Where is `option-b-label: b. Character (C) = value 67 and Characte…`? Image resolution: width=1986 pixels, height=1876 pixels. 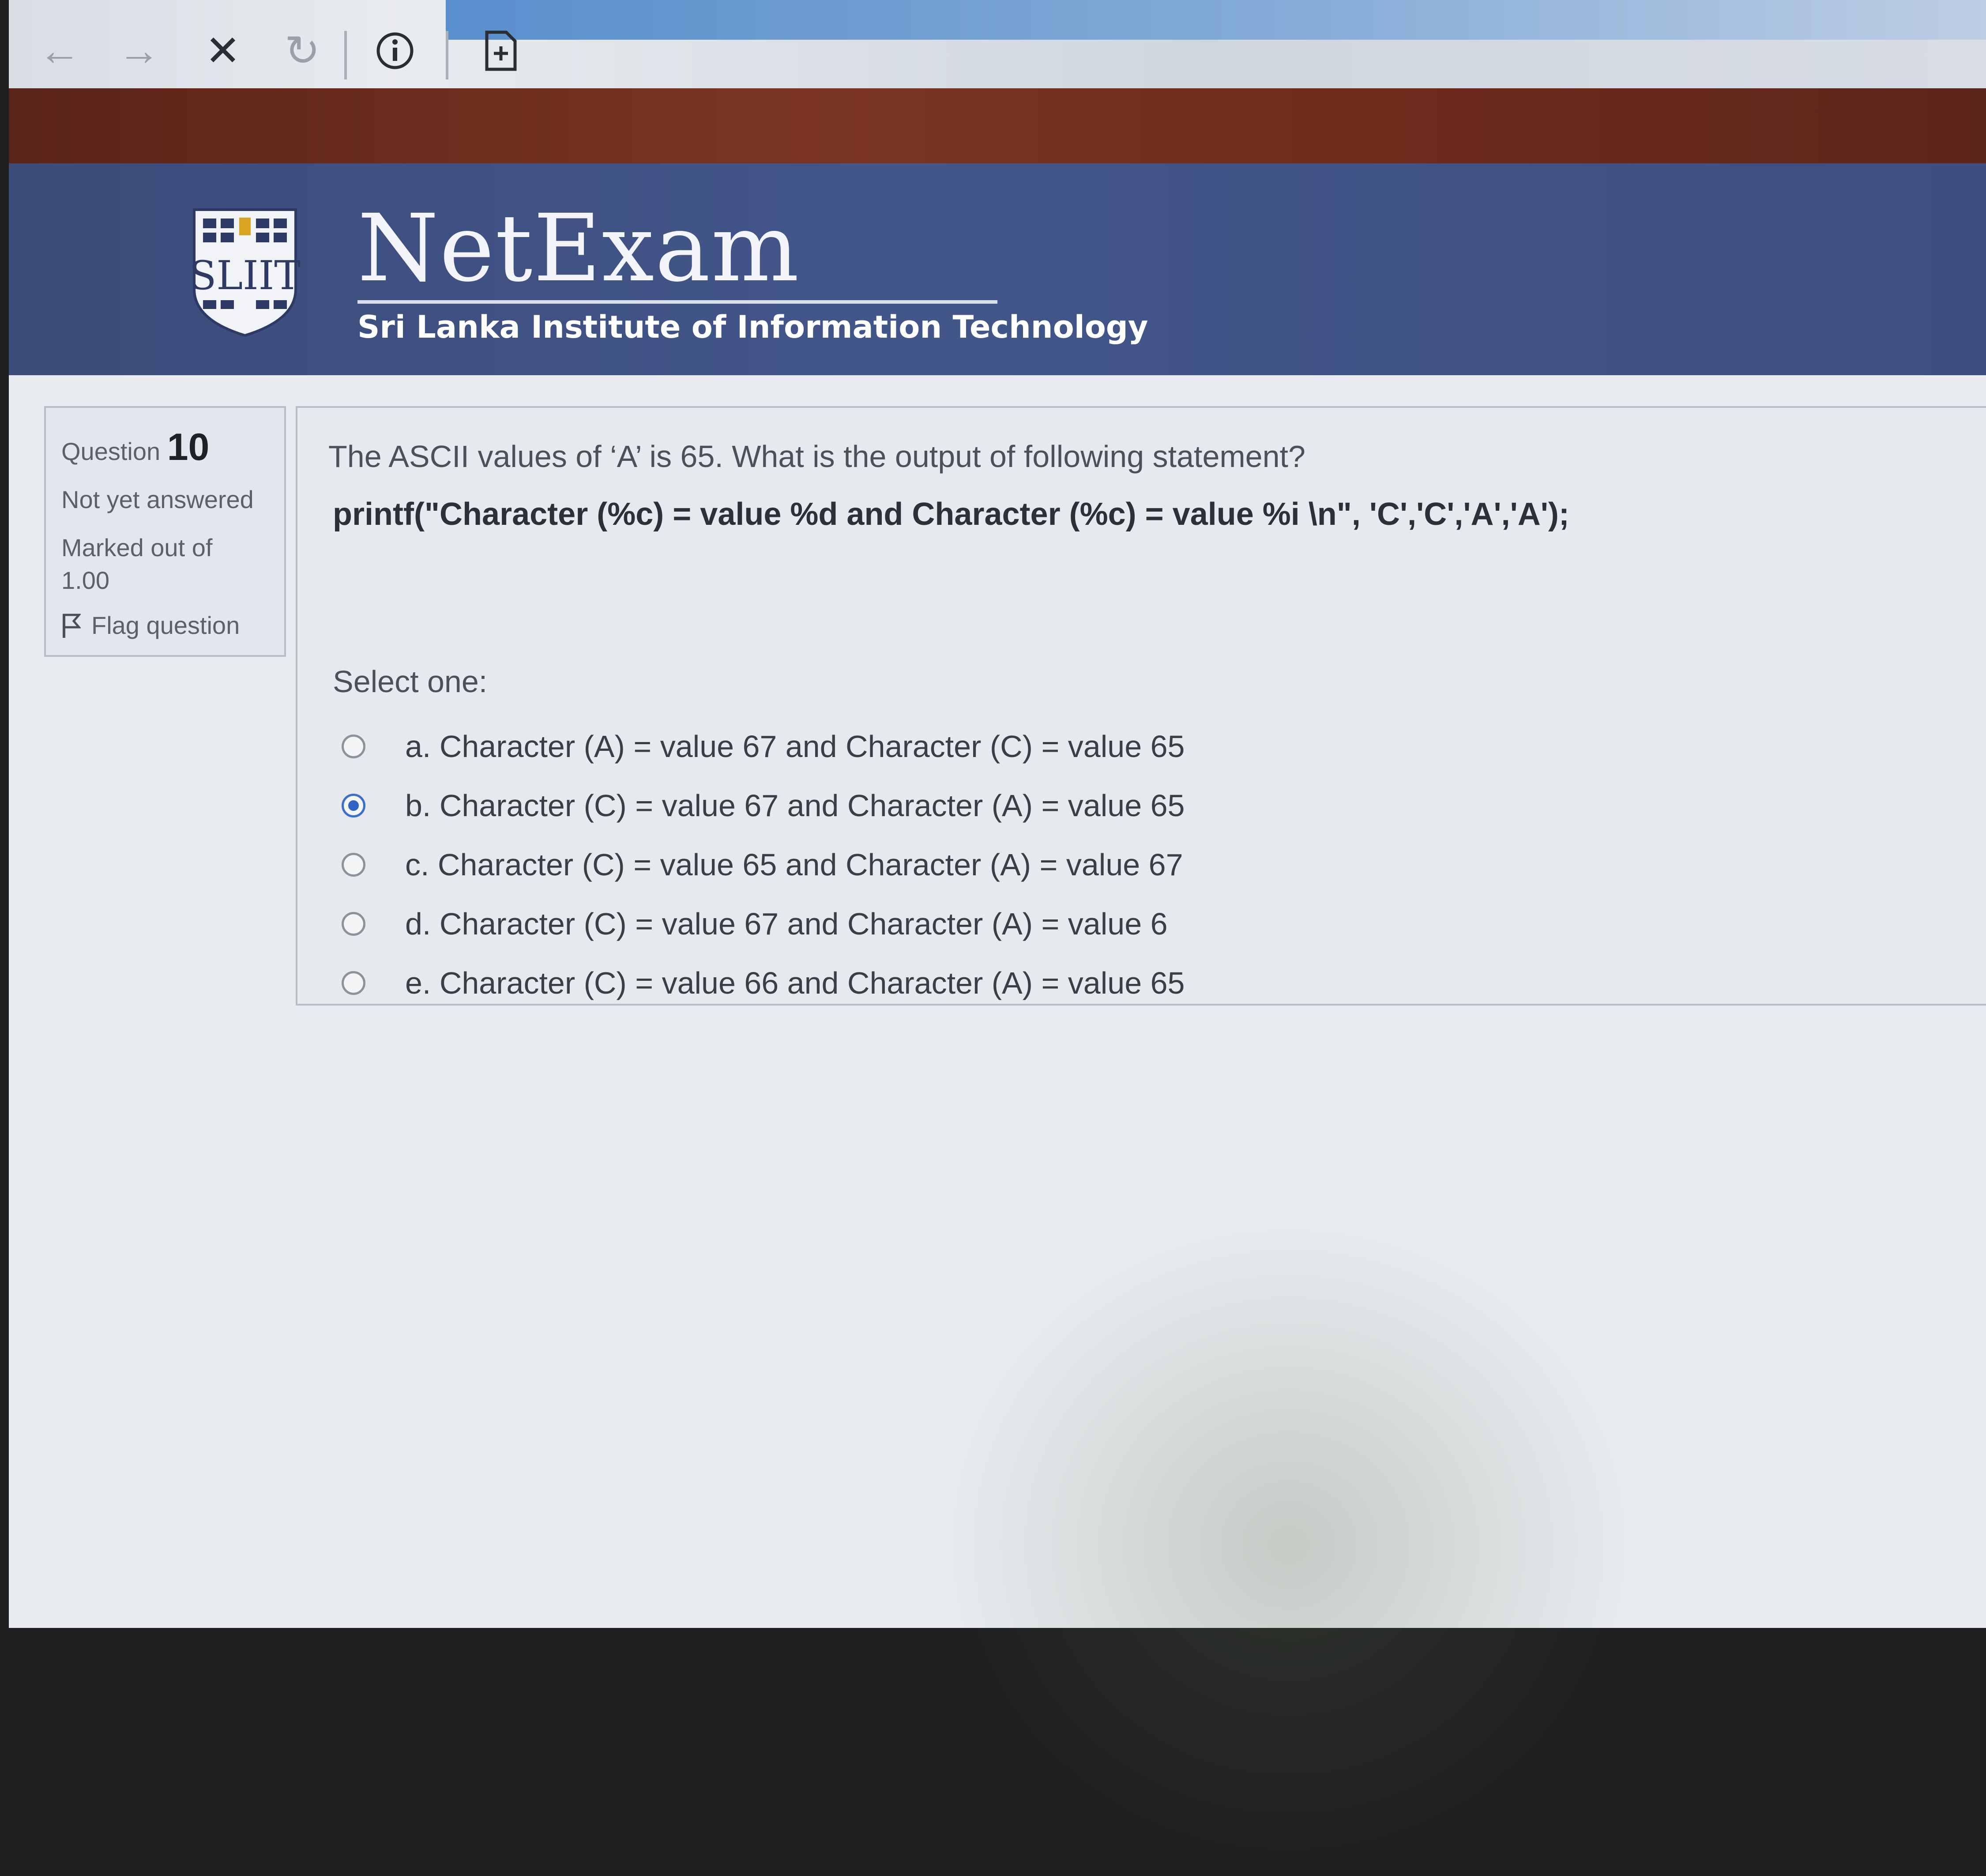
option-b-label: b. Character (C) = value 67 and Characte… is located at coordinates (795, 805).